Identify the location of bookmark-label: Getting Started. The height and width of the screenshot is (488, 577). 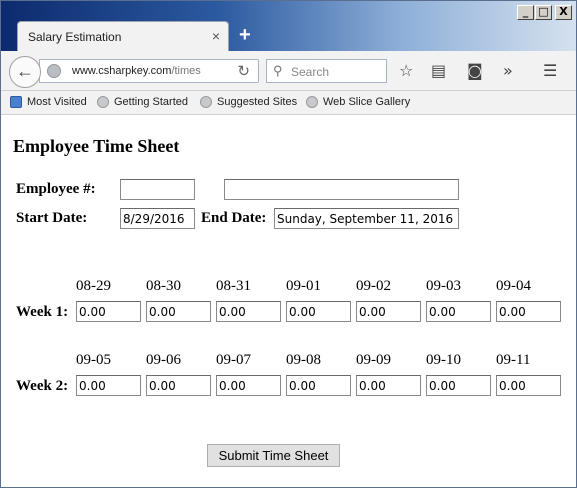
(151, 102).